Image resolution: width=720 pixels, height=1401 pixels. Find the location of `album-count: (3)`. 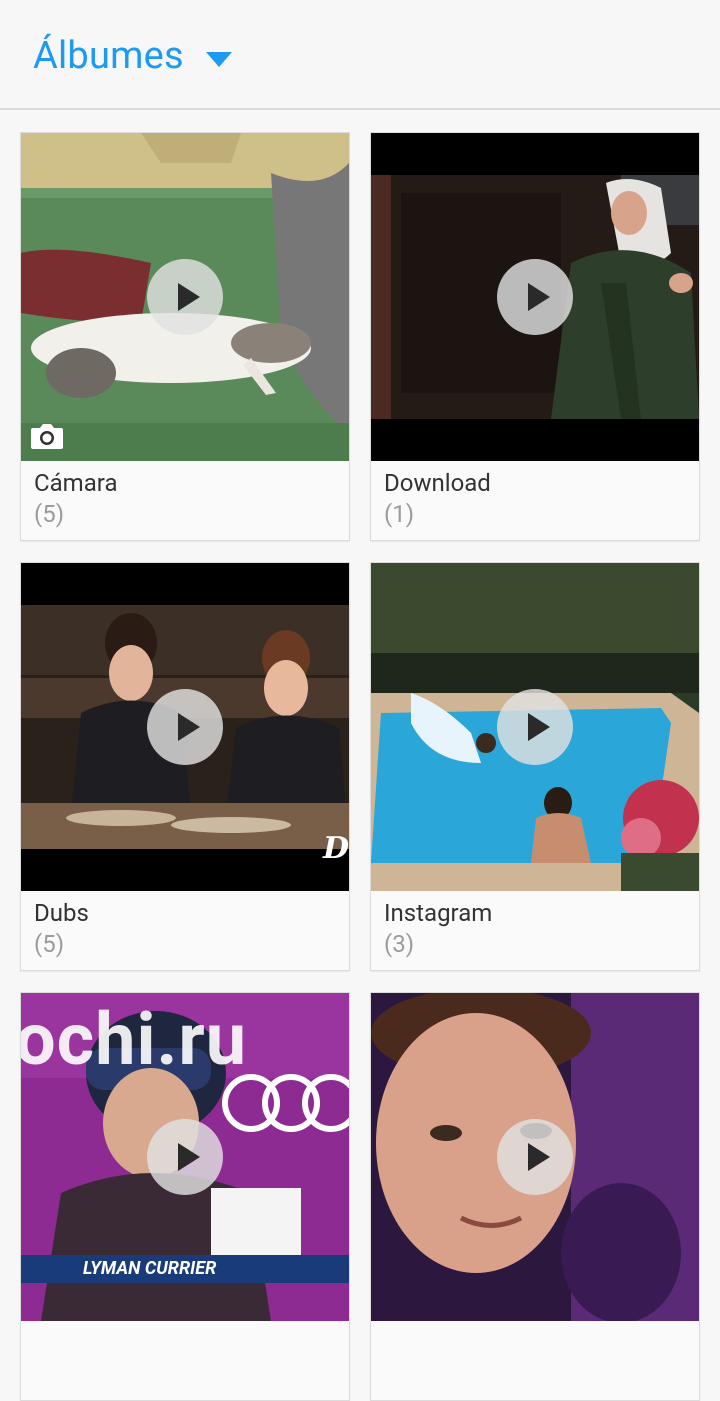

album-count: (3) is located at coordinates (399, 944).